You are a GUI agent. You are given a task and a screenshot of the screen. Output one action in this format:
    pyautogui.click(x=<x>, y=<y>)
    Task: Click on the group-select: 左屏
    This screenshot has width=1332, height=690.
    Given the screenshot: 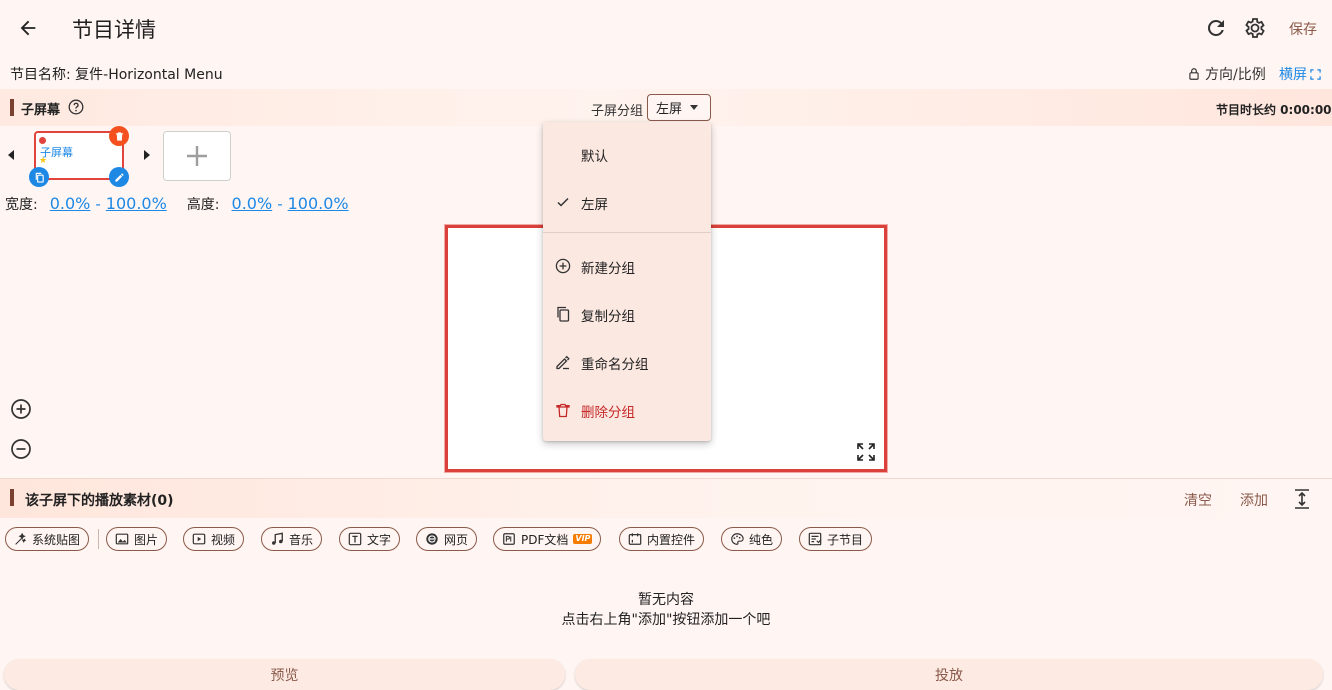 What is the action you would take?
    pyautogui.click(x=679, y=107)
    